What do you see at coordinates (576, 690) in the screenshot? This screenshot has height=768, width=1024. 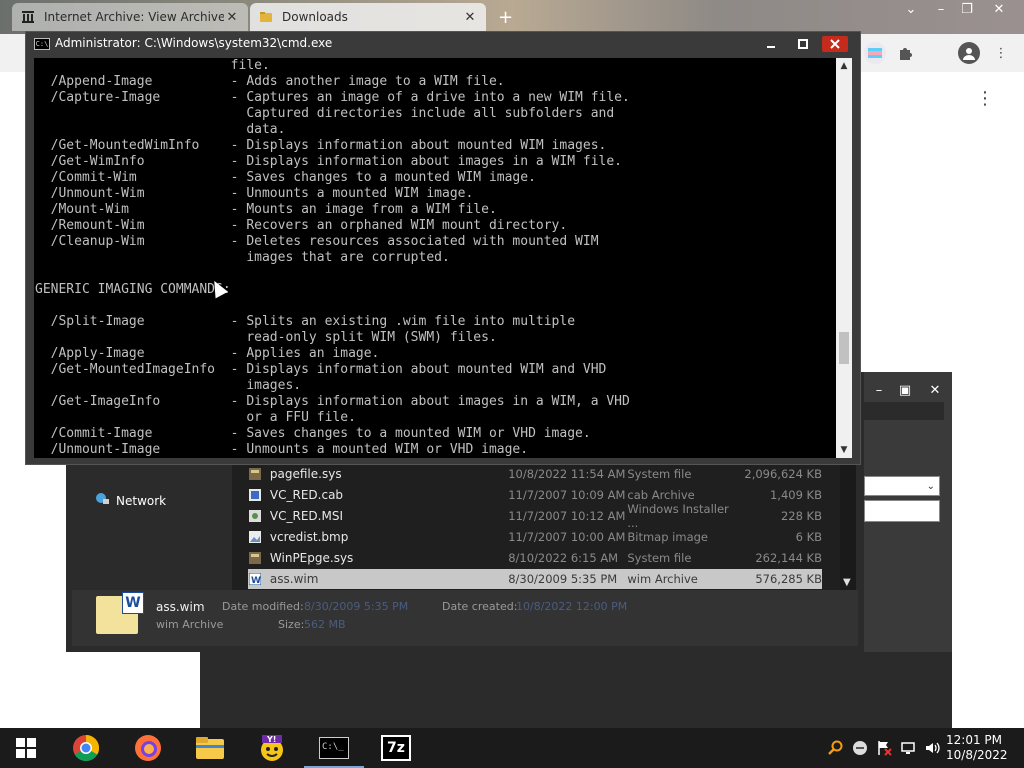 I see `explorer-bottom-strip` at bounding box center [576, 690].